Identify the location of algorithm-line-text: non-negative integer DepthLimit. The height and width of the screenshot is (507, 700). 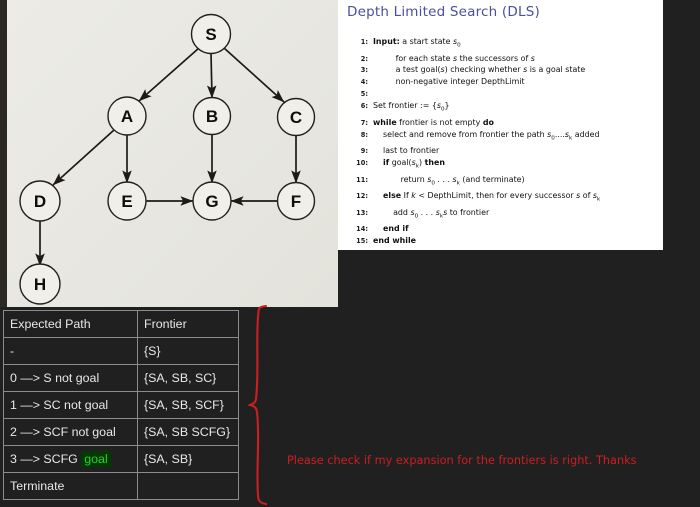
(449, 82).